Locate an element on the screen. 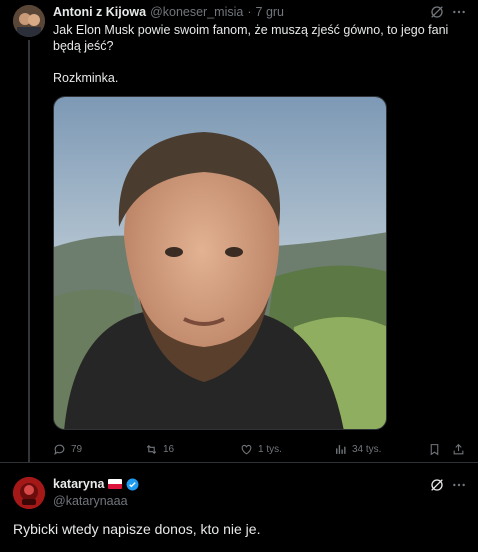  tweet-text-line: Rozkminka. is located at coordinates (86, 78).